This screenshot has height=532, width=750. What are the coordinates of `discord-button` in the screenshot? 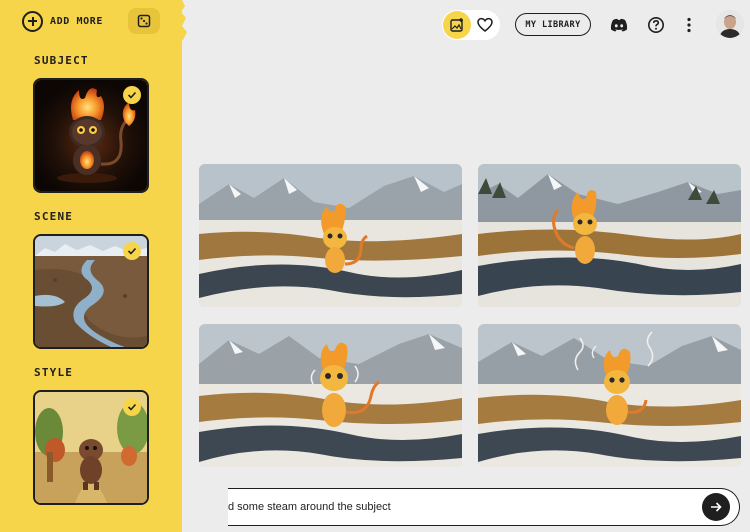 It's located at (619, 25).